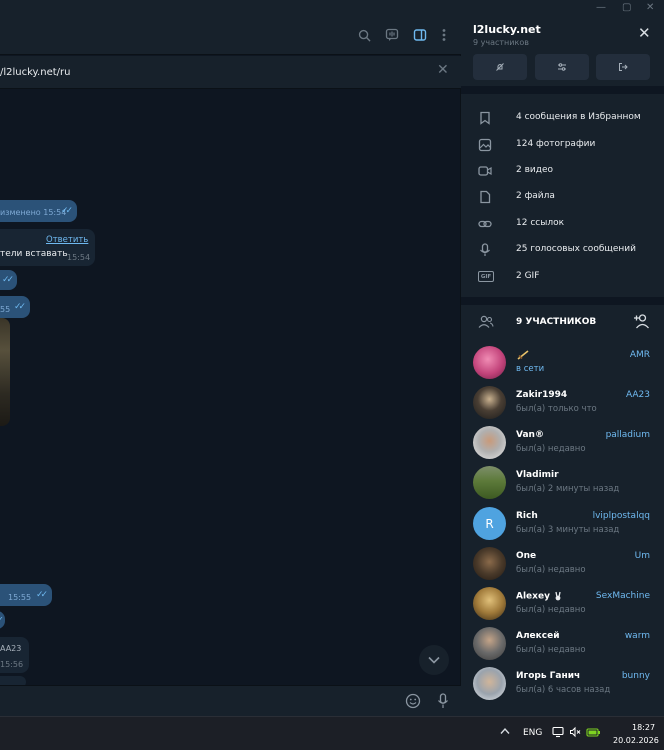  Describe the element at coordinates (501, 42) in the screenshot. I see `group-member-count: 9 участников` at that location.